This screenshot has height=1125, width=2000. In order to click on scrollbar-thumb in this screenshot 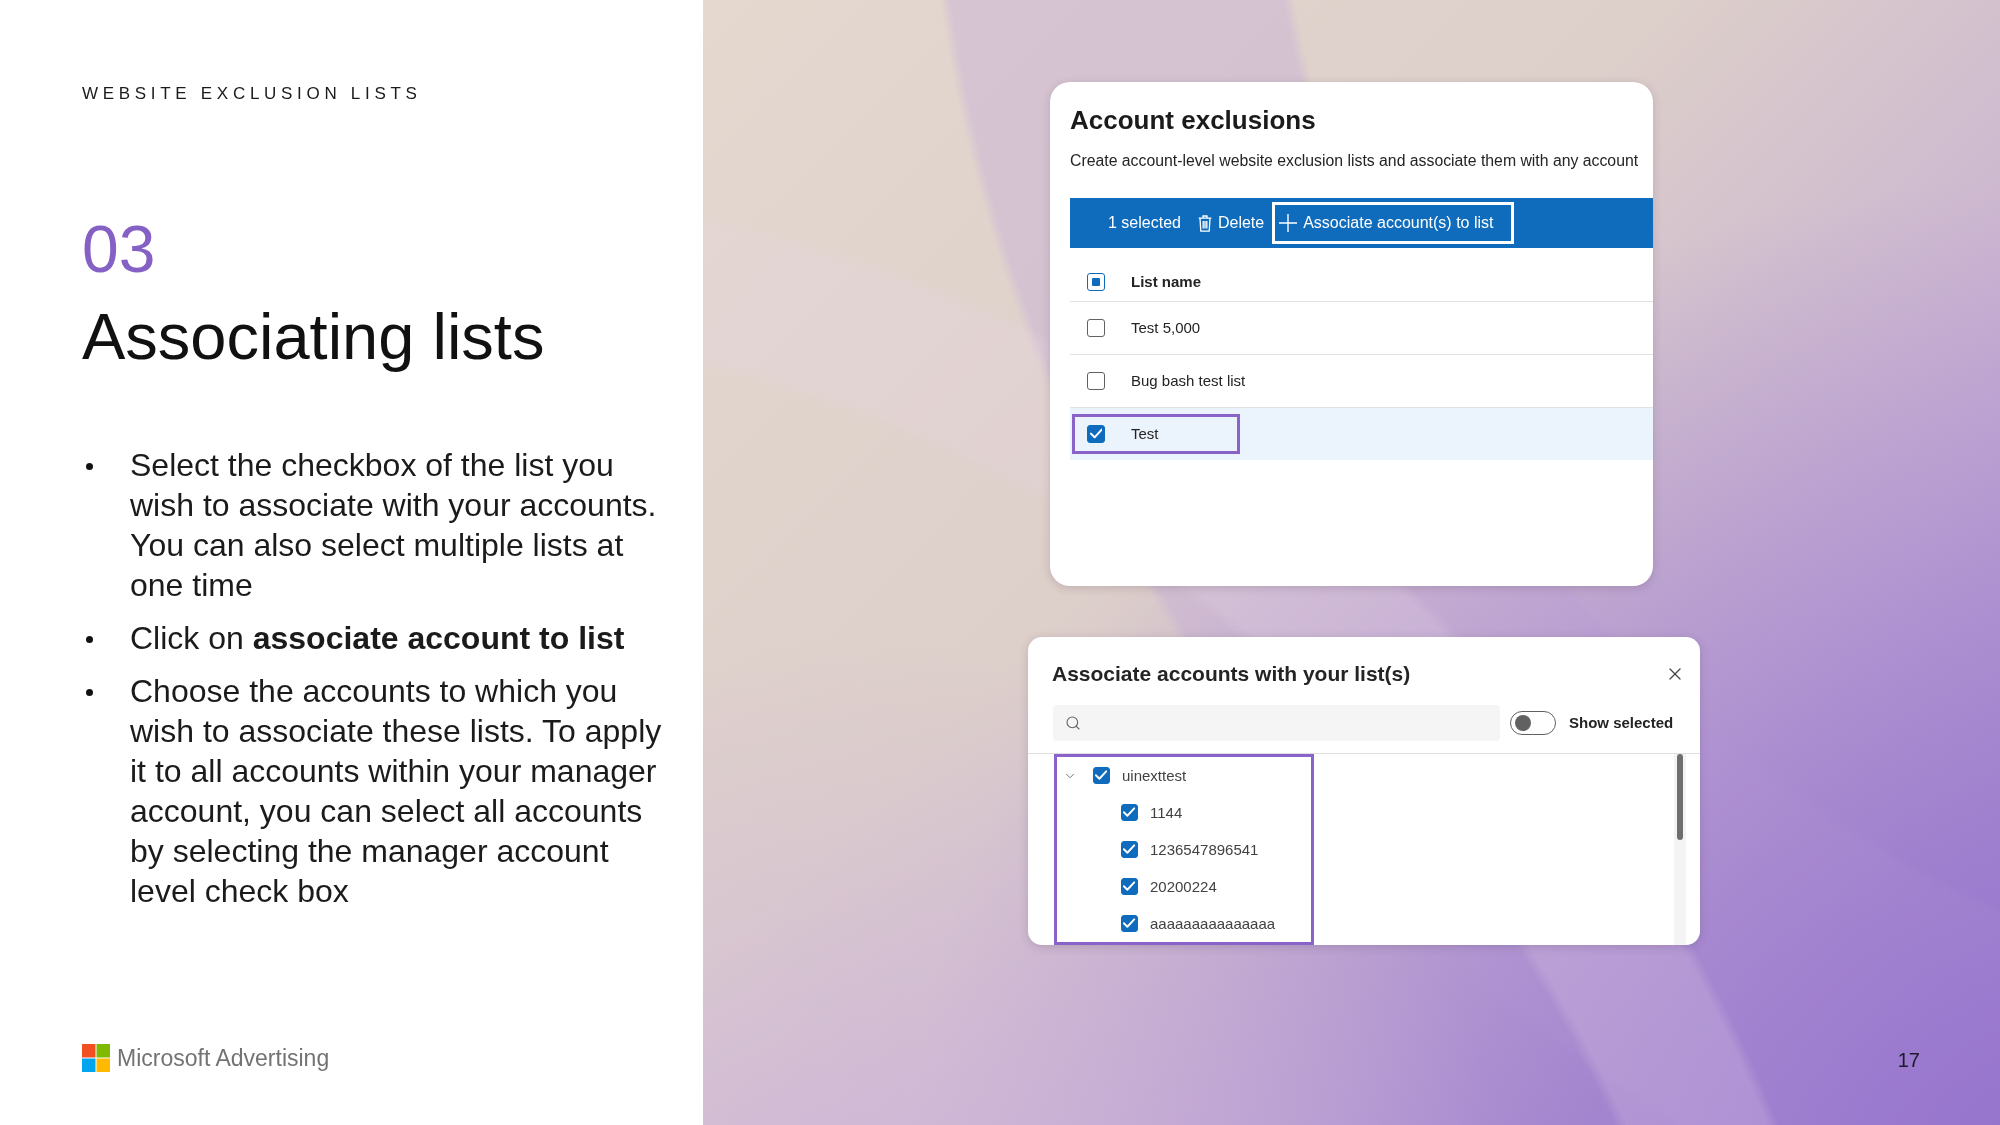, I will do `click(1680, 797)`.